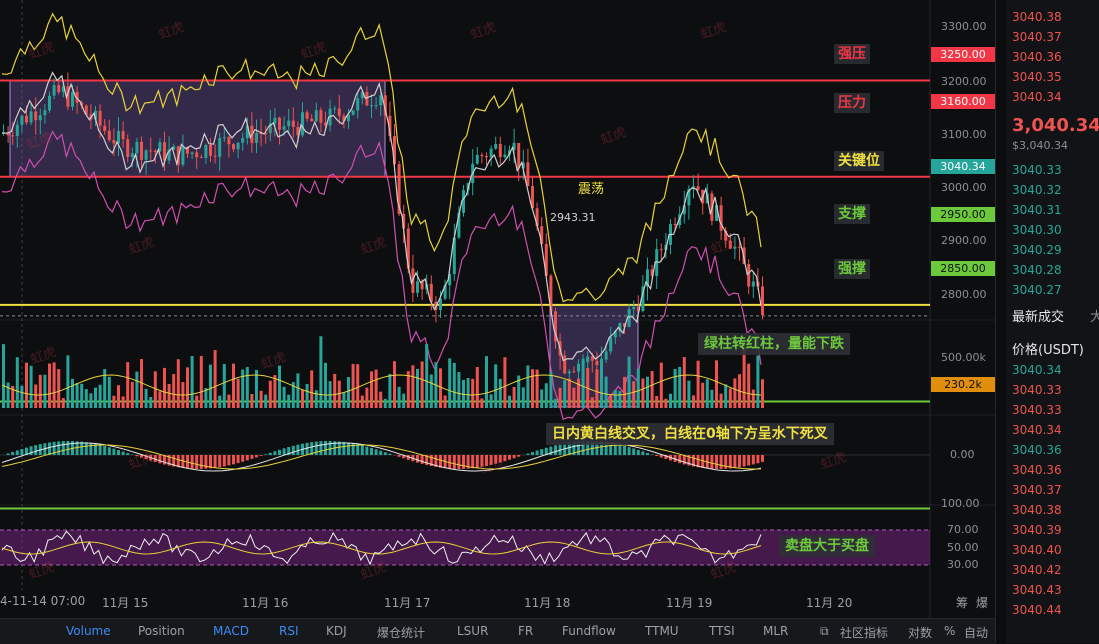 The image size is (1099, 644). I want to click on bid-price: 3040.30, so click(1037, 230).